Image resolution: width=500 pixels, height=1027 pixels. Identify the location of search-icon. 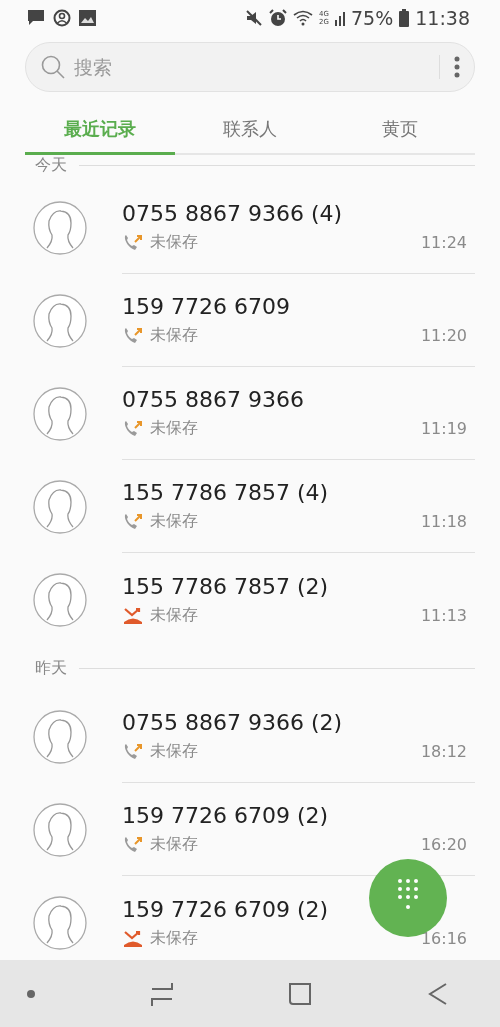
(53, 67).